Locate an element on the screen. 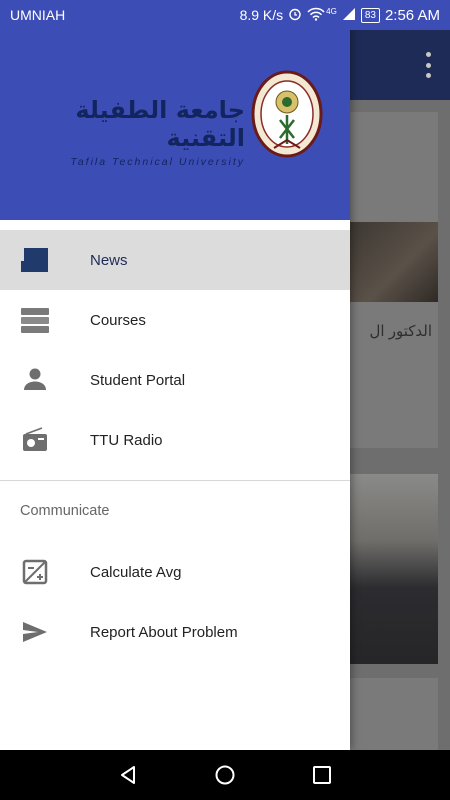  drawer-item-label: Courses is located at coordinates (118, 320).